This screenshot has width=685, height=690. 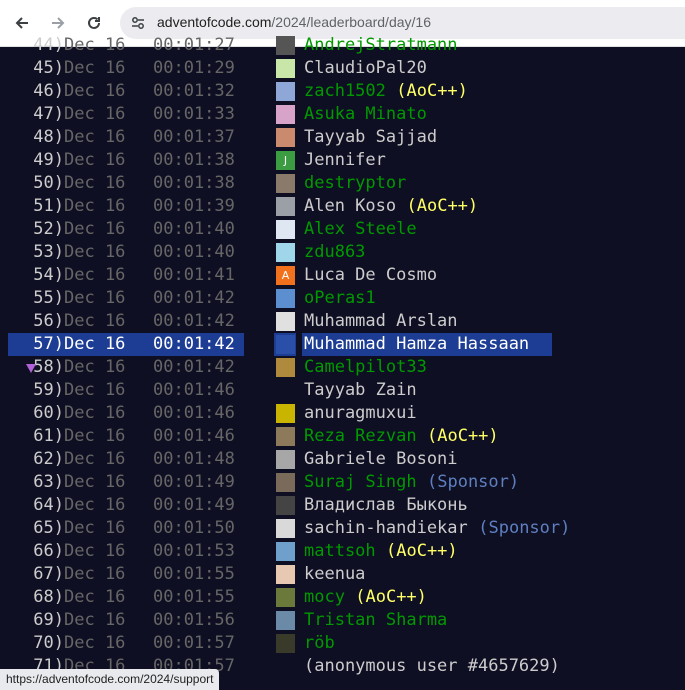 I want to click on user-name: Jennifer, so click(x=345, y=160).